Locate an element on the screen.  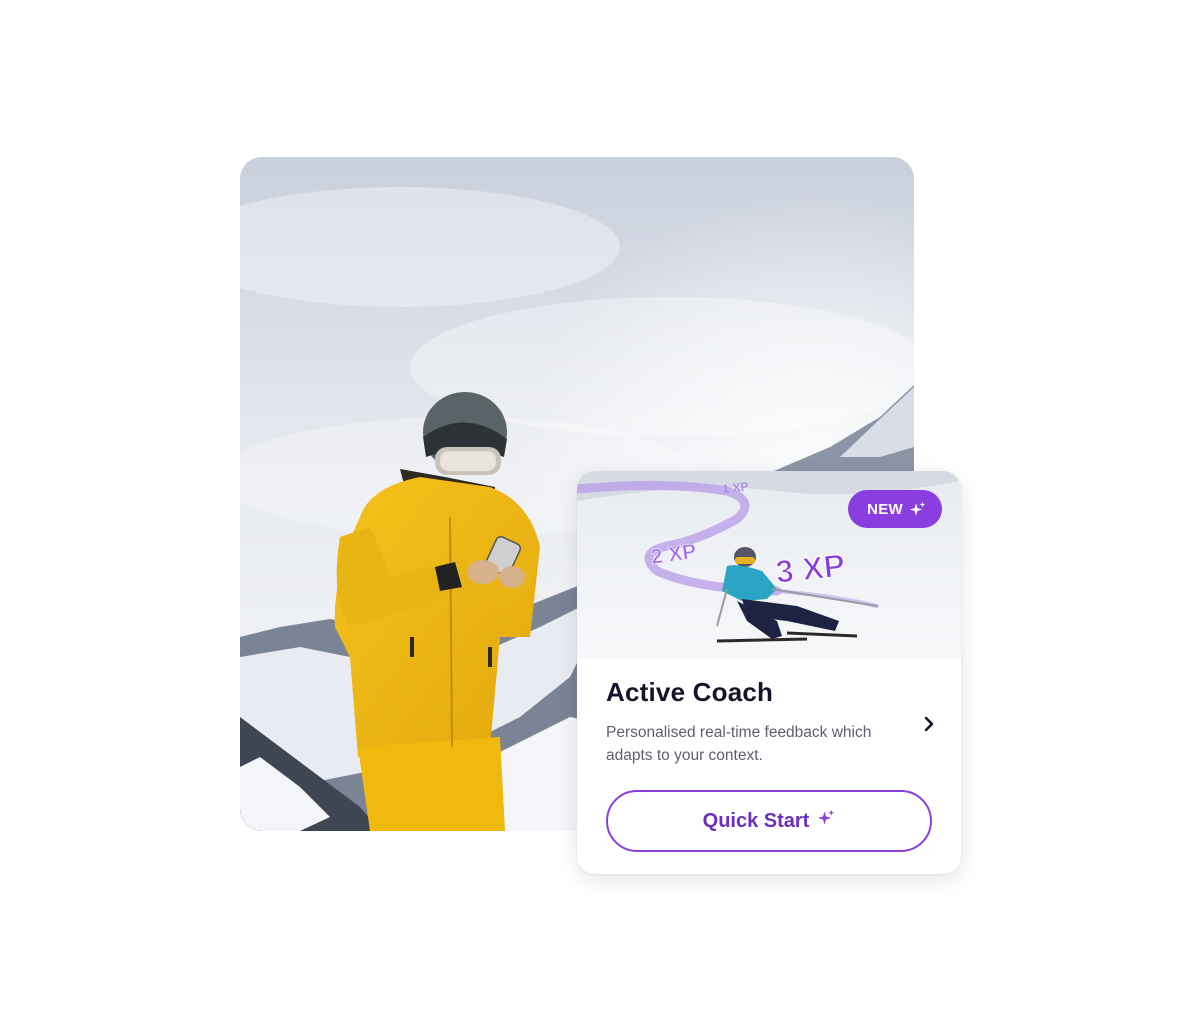
card-image: 1 XP 2 XP 3 XP NEW is located at coordinates (769, 565).